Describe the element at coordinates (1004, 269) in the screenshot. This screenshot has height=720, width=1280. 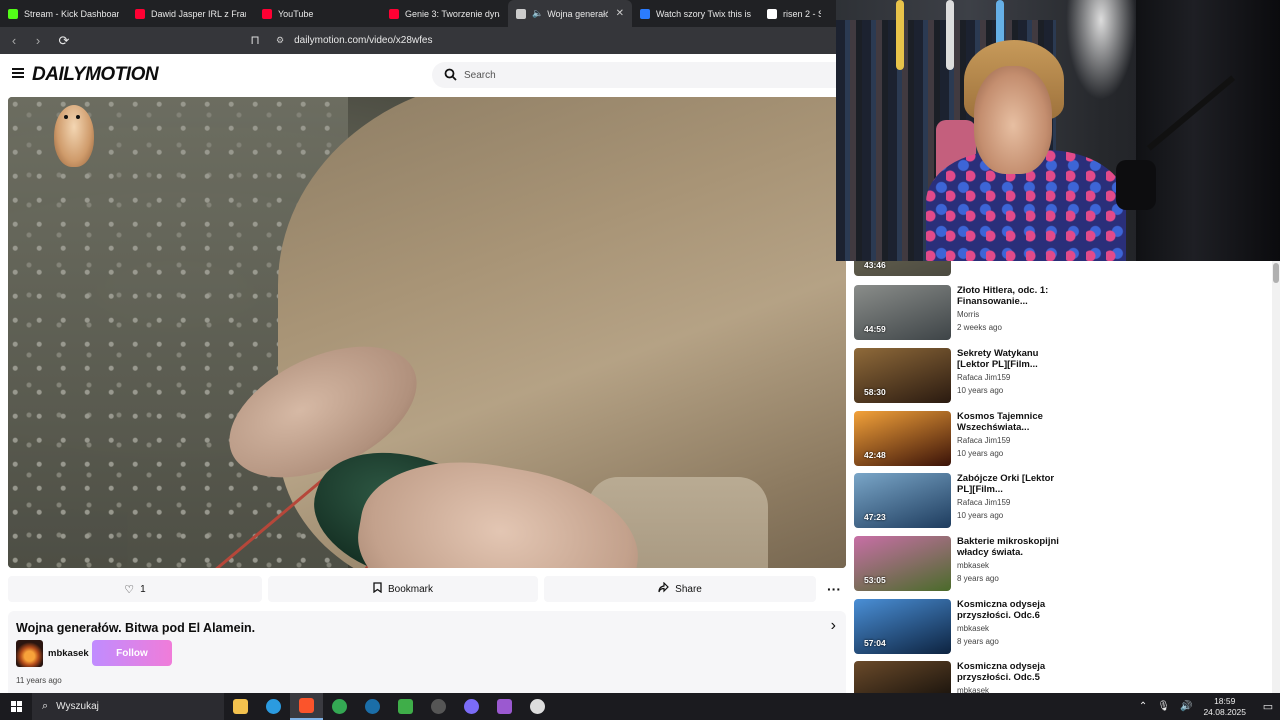
I see `recommended-video: 43:461 week ago` at that location.